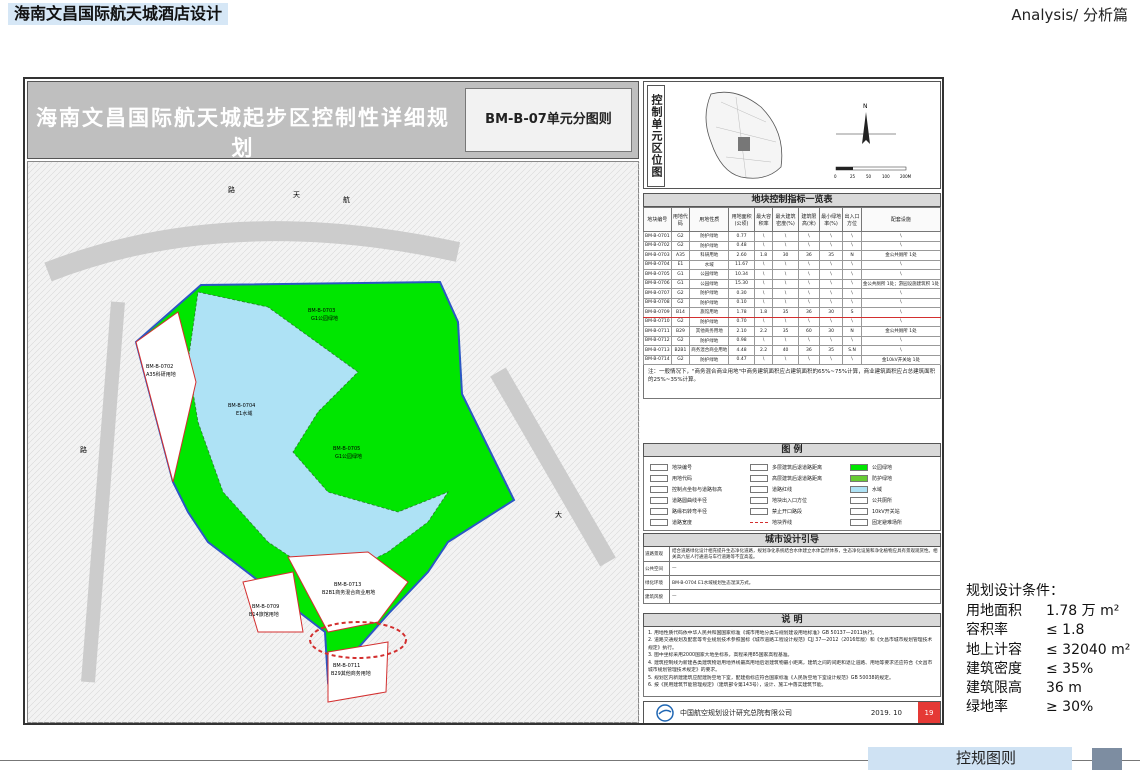  Describe the element at coordinates (680, 293) in the screenshot. I see `indicator-cell: G2` at that location.